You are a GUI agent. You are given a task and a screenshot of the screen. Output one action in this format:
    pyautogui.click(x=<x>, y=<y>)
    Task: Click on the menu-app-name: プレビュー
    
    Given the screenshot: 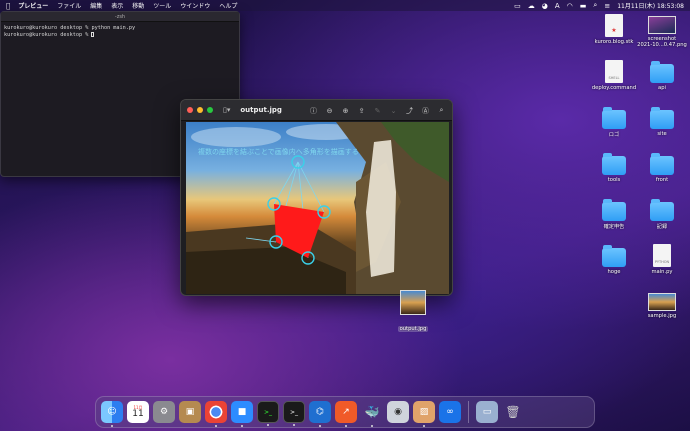 What is the action you would take?
    pyautogui.click(x=33, y=5)
    